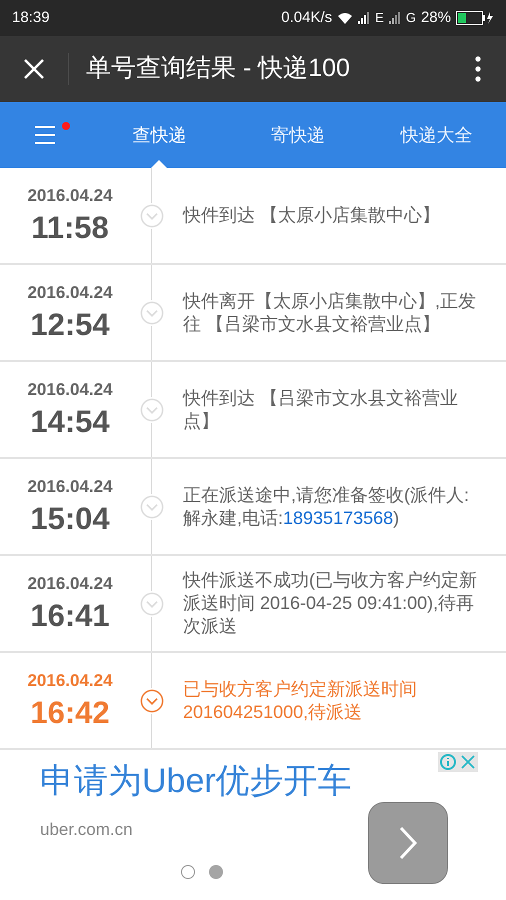  I want to click on event-time: 16:41, so click(70, 616).